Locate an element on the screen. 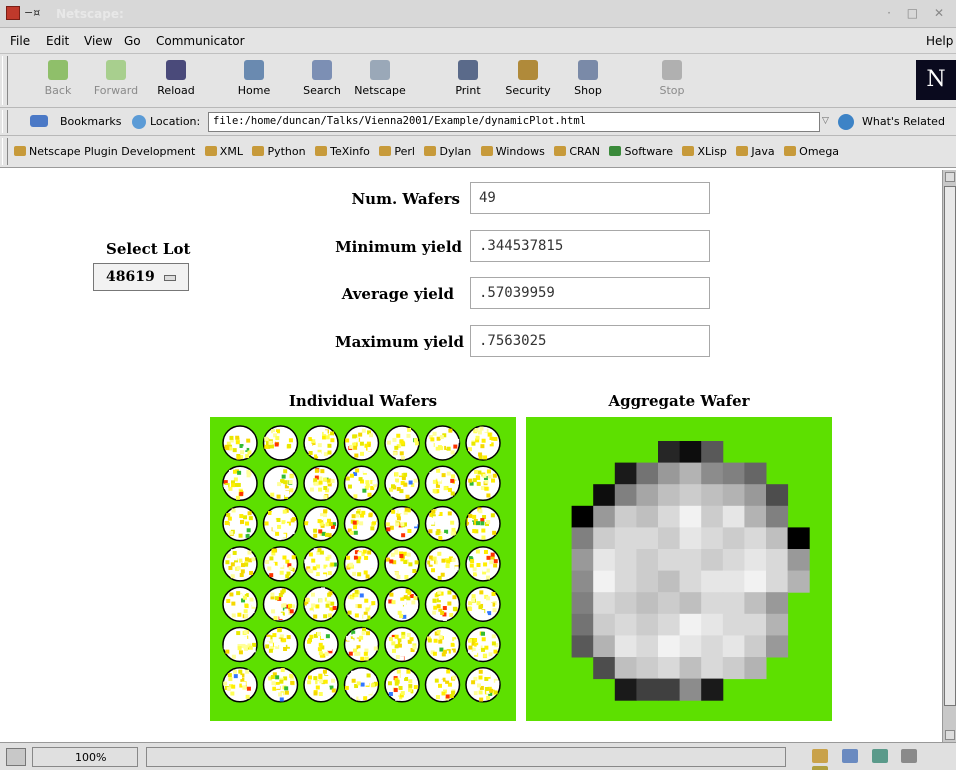 The width and height of the screenshot is (956, 770). back-button: Back is located at coordinates (58, 81).